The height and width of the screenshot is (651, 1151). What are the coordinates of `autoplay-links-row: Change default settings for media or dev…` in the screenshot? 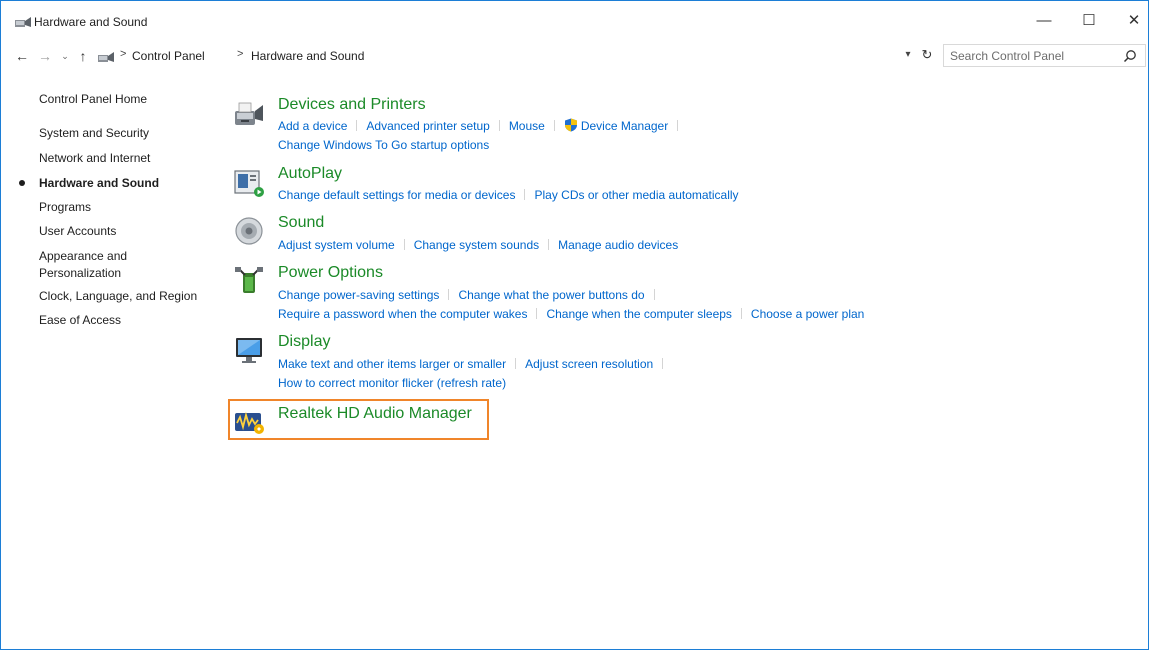 It's located at (508, 195).